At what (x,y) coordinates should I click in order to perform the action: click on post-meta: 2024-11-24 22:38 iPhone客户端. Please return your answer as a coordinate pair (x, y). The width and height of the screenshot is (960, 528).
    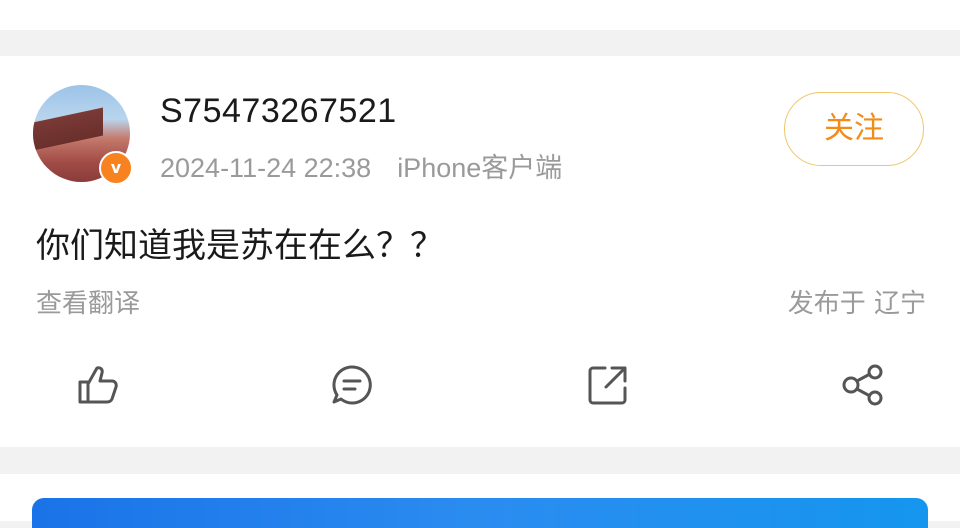
    Looking at the image, I should click on (361, 165).